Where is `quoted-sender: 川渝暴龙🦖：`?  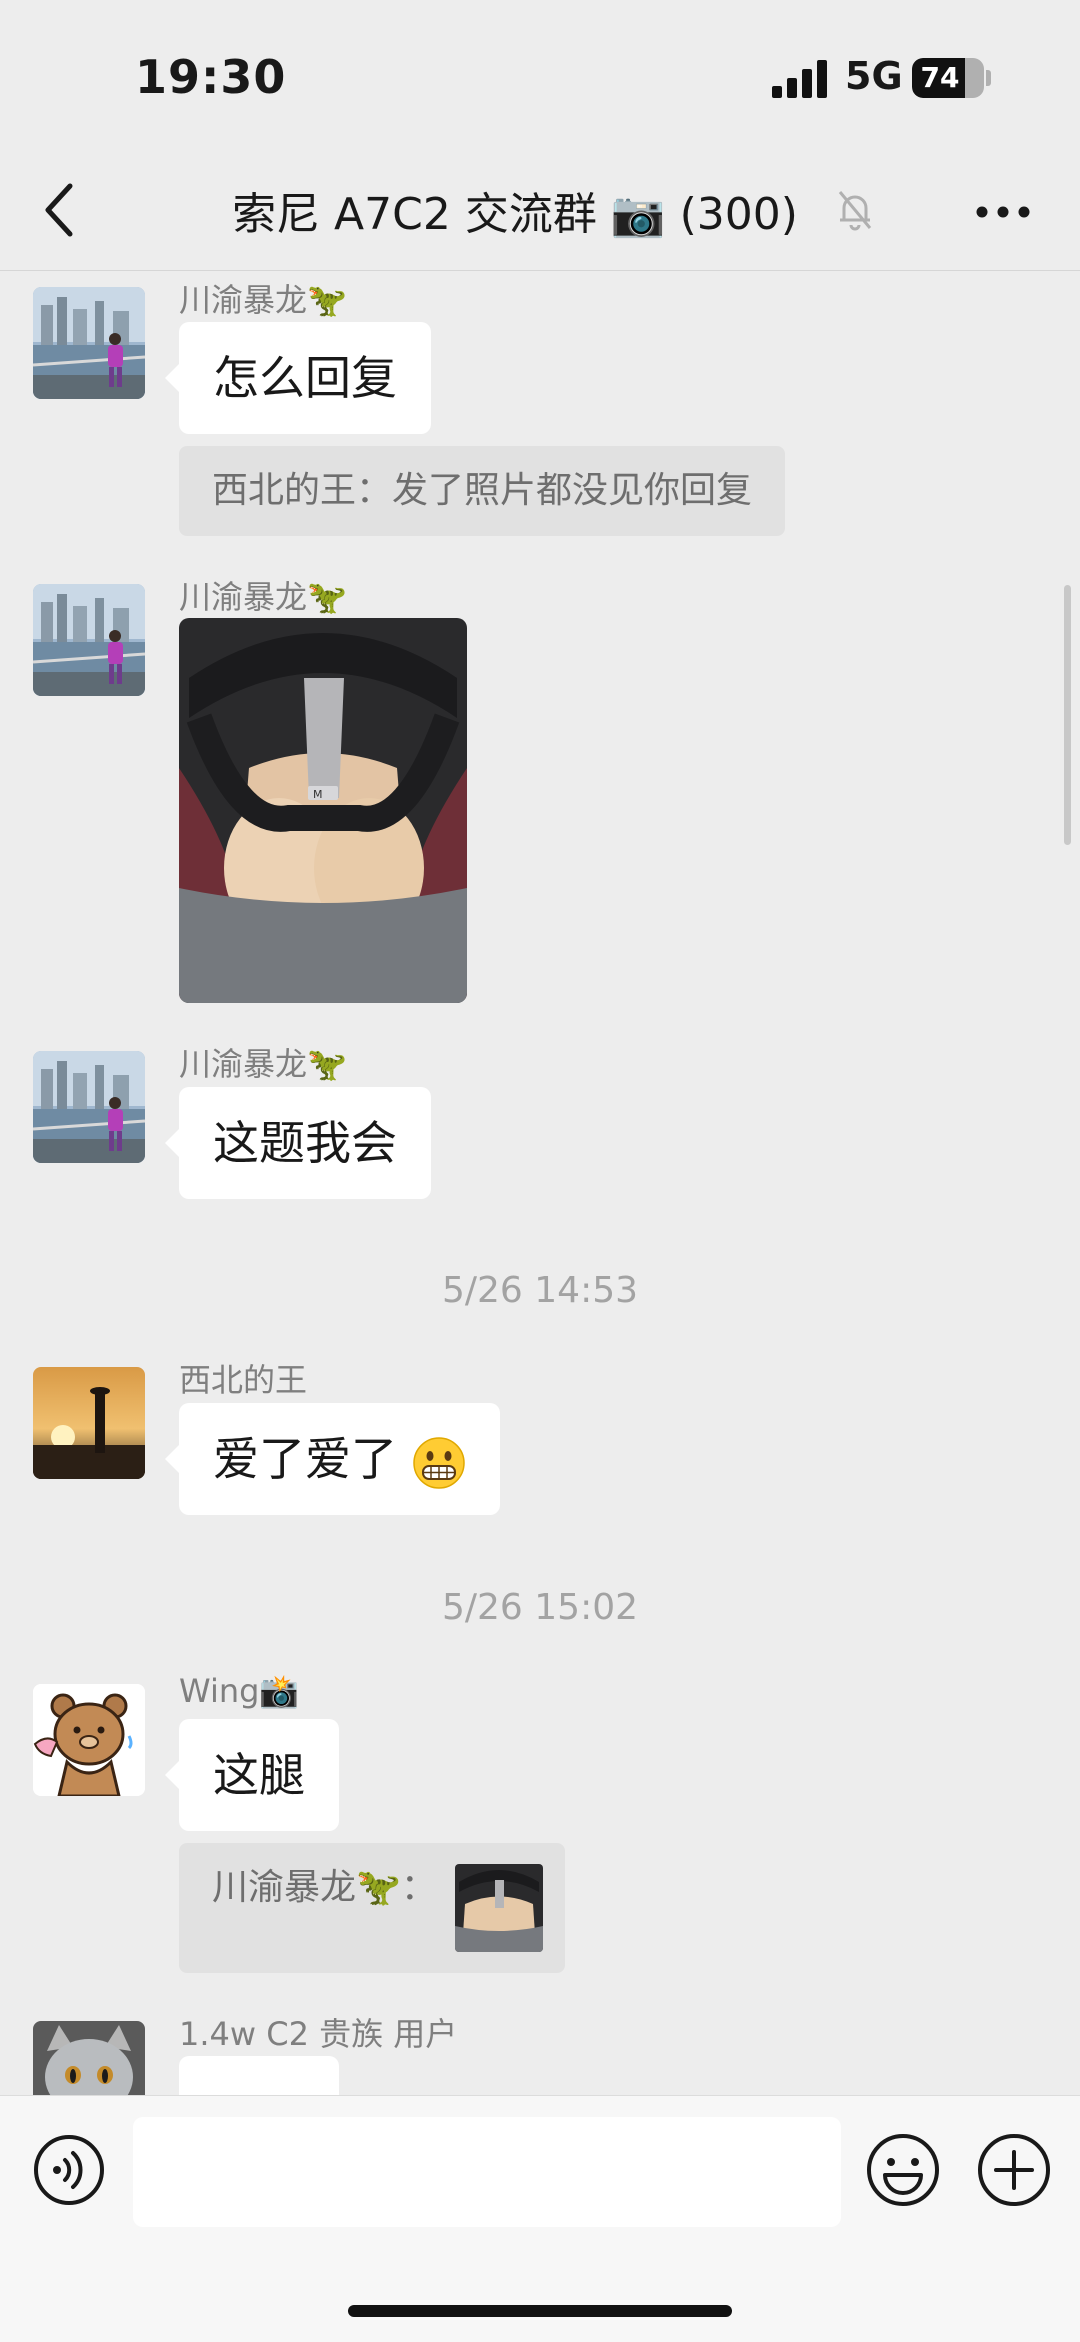 quoted-sender: 川渝暴龙🦖： is located at coordinates (324, 1887).